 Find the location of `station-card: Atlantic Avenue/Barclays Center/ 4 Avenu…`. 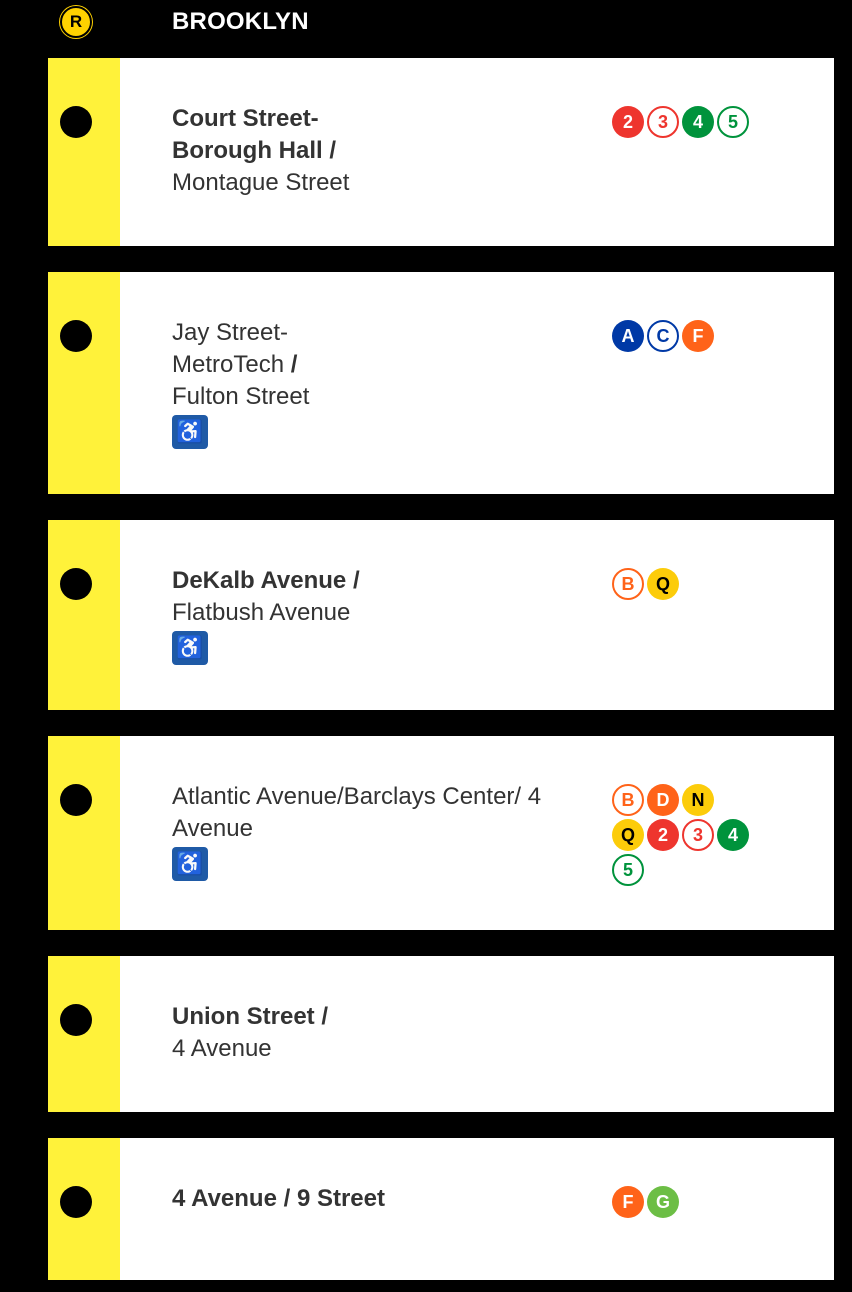

station-card: Atlantic Avenue/Barclays Center/ 4 Avenu… is located at coordinates (441, 833).